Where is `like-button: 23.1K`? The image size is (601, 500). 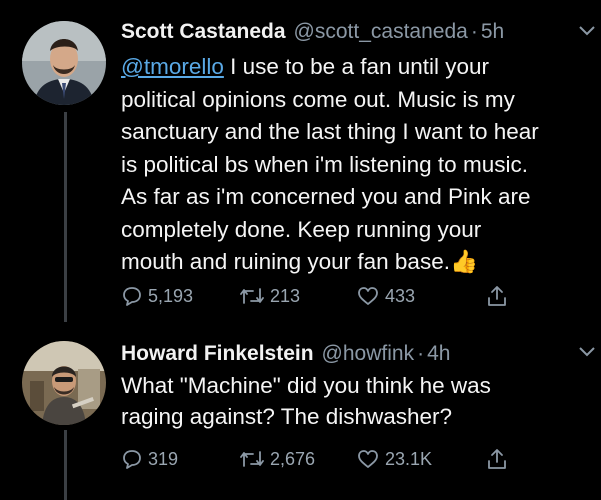 like-button: 23.1K is located at coordinates (421, 459).